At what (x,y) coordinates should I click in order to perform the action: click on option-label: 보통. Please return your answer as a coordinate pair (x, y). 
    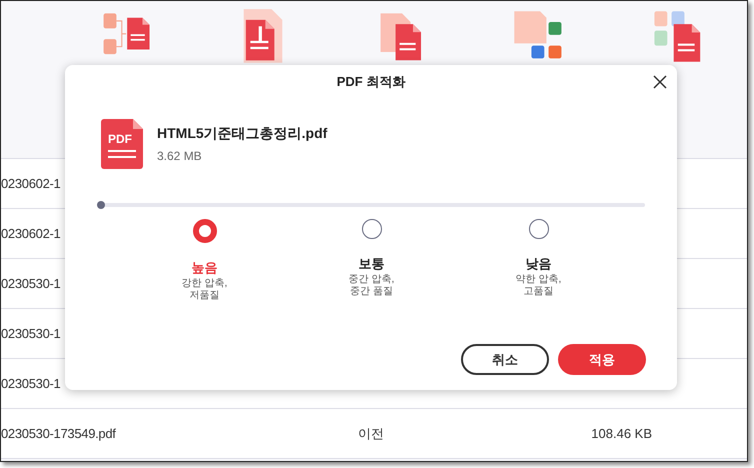
    Looking at the image, I should click on (371, 264).